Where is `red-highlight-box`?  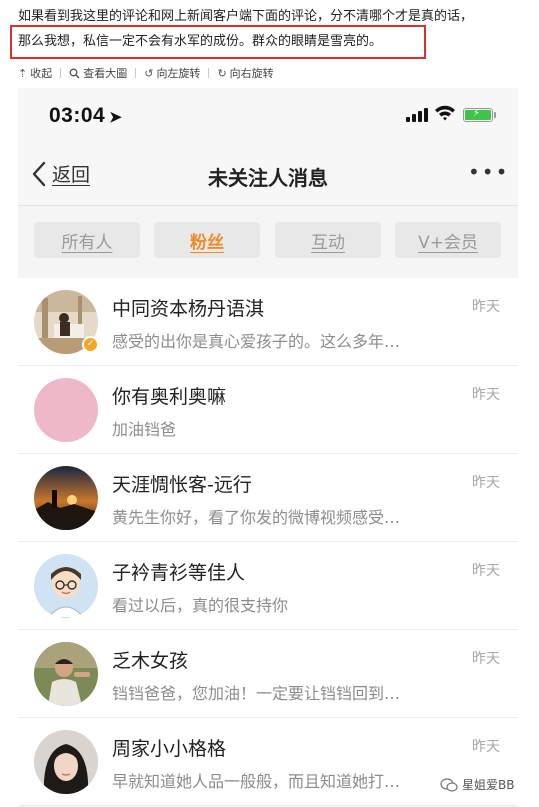 red-highlight-box is located at coordinates (218, 42).